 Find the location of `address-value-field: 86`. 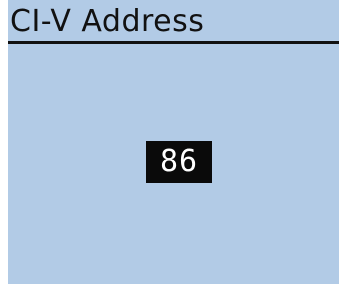

address-value-field: 86 is located at coordinates (179, 162).